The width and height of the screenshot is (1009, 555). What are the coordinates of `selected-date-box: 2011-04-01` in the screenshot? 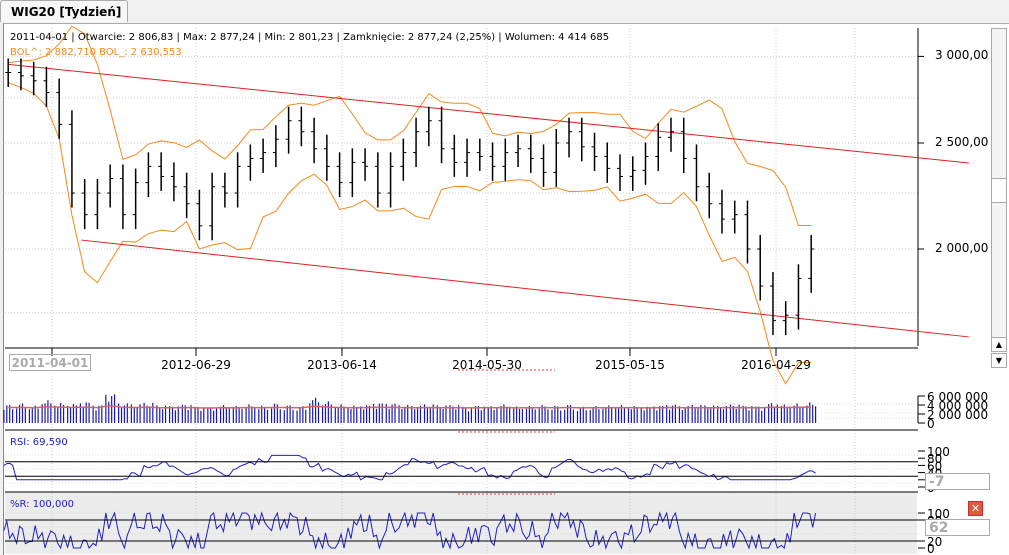 It's located at (50, 362).